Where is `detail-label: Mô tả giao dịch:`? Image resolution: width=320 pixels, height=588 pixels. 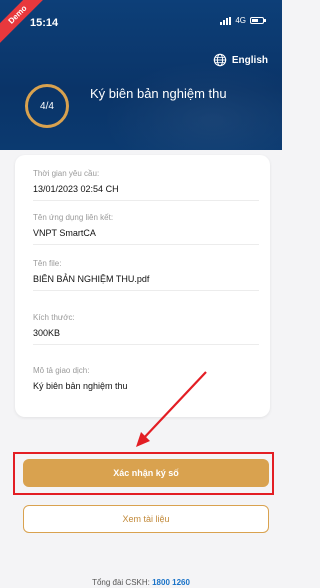 detail-label: Mô tả giao dịch: is located at coordinates (61, 370).